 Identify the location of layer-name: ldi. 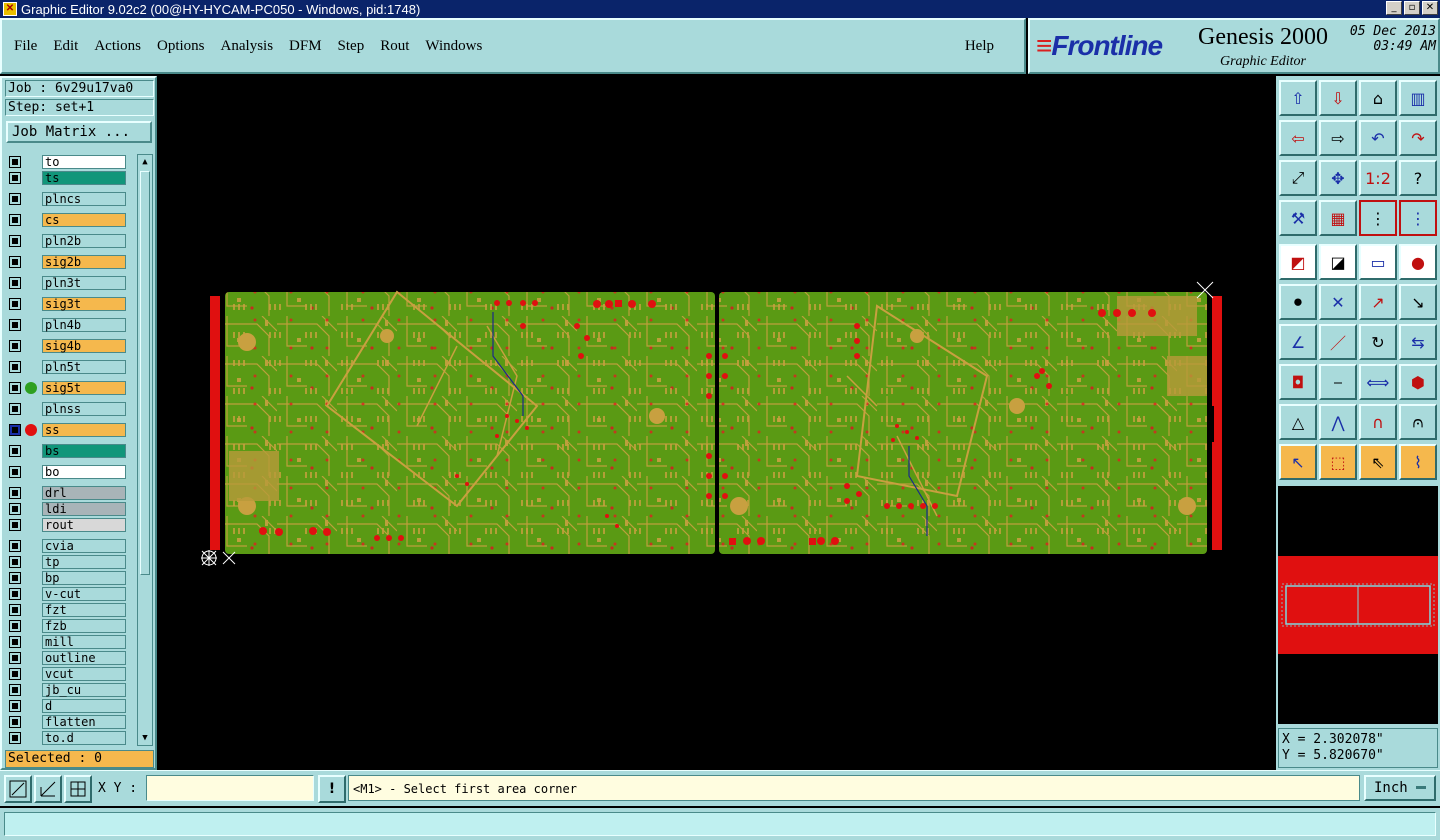
(84, 509).